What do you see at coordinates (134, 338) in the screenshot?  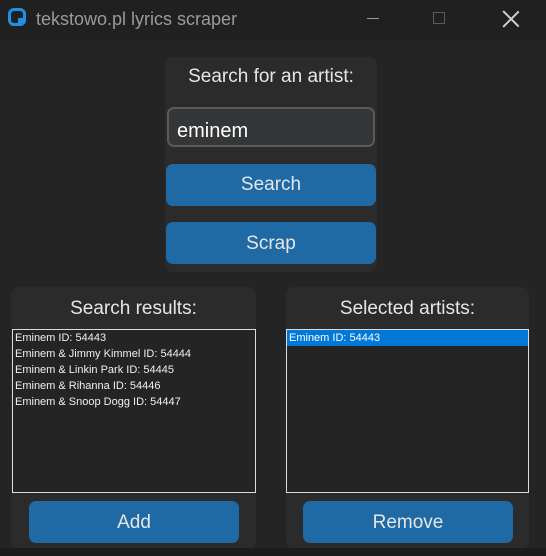 I see `list-item: Eminem ID: 54443` at bounding box center [134, 338].